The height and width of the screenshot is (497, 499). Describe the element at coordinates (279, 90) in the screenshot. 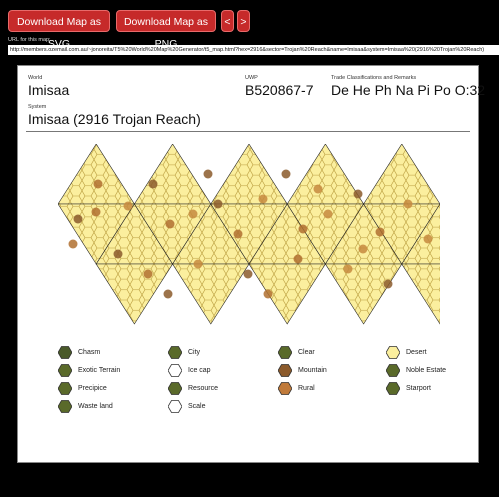

I see `uwp-value: B520867-7` at that location.